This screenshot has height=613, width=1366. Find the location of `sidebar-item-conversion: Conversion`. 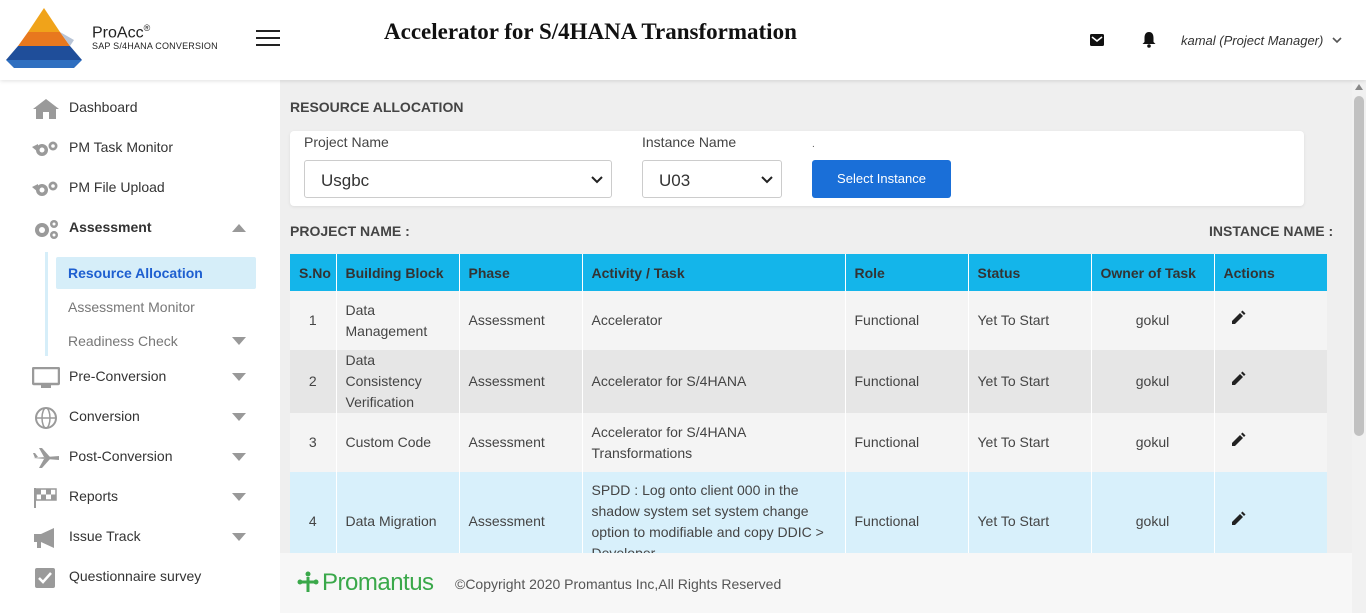

sidebar-item-conversion: Conversion is located at coordinates (140, 417).